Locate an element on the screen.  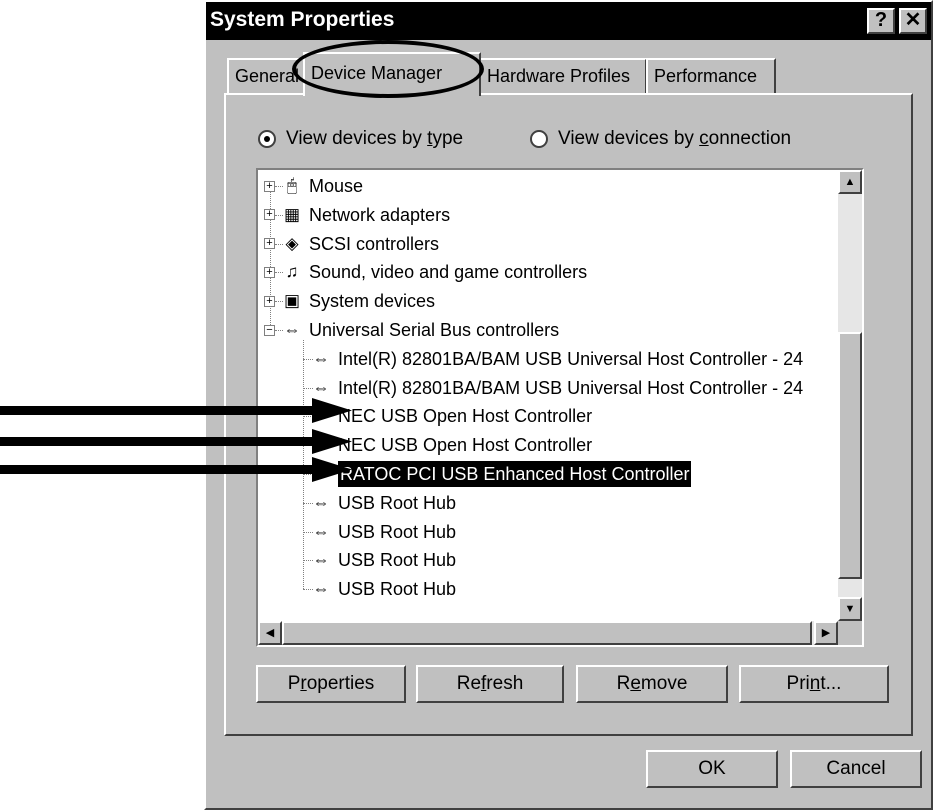
tree-item: + ▦ Network adapters is located at coordinates (357, 215).